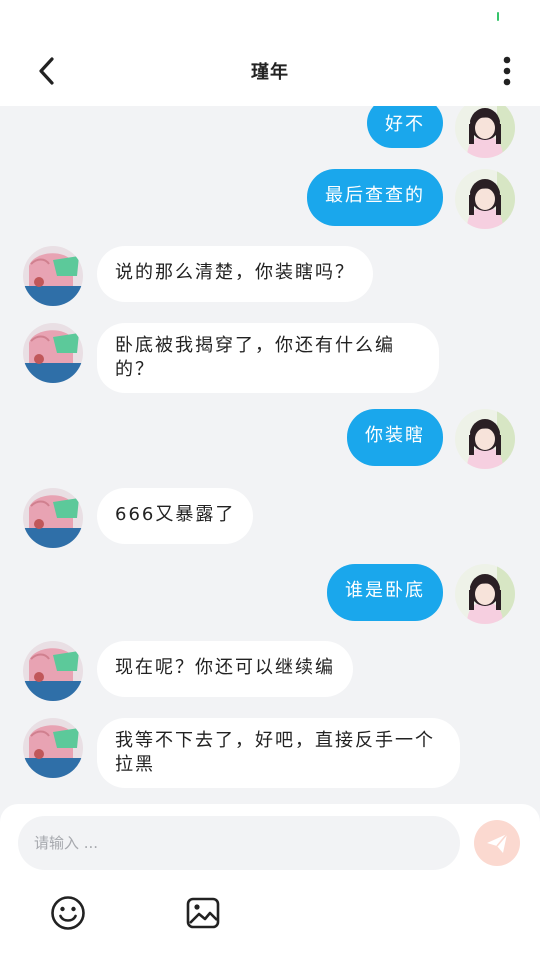 Image resolution: width=540 pixels, height=960 pixels. I want to click on chat-header: 瑾年, so click(270, 71).